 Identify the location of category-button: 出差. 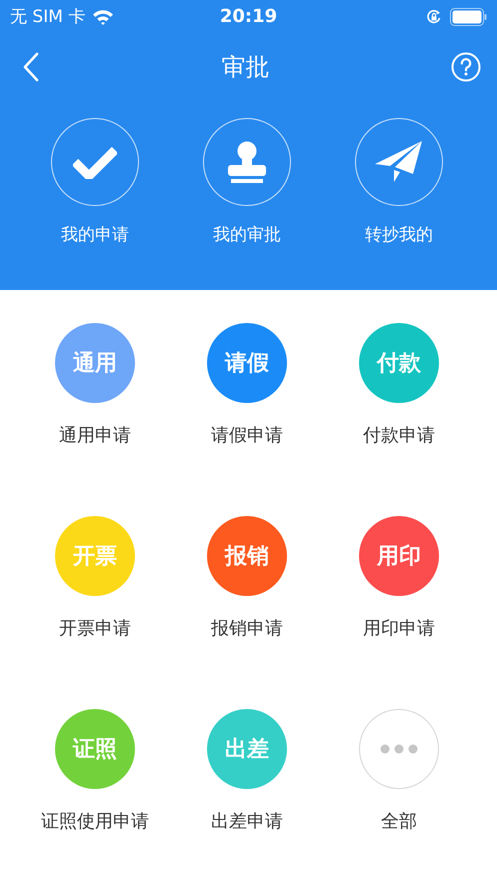
(247, 749).